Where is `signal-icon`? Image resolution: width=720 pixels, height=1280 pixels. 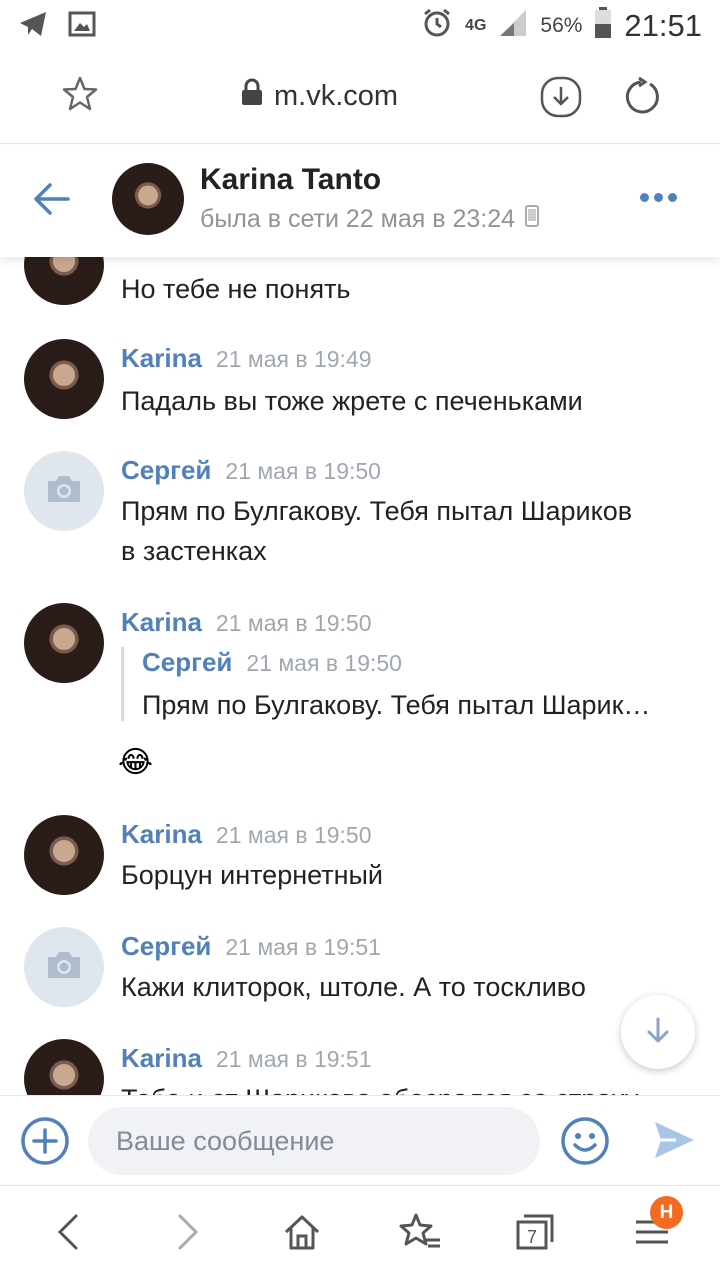
signal-icon is located at coordinates (513, 26).